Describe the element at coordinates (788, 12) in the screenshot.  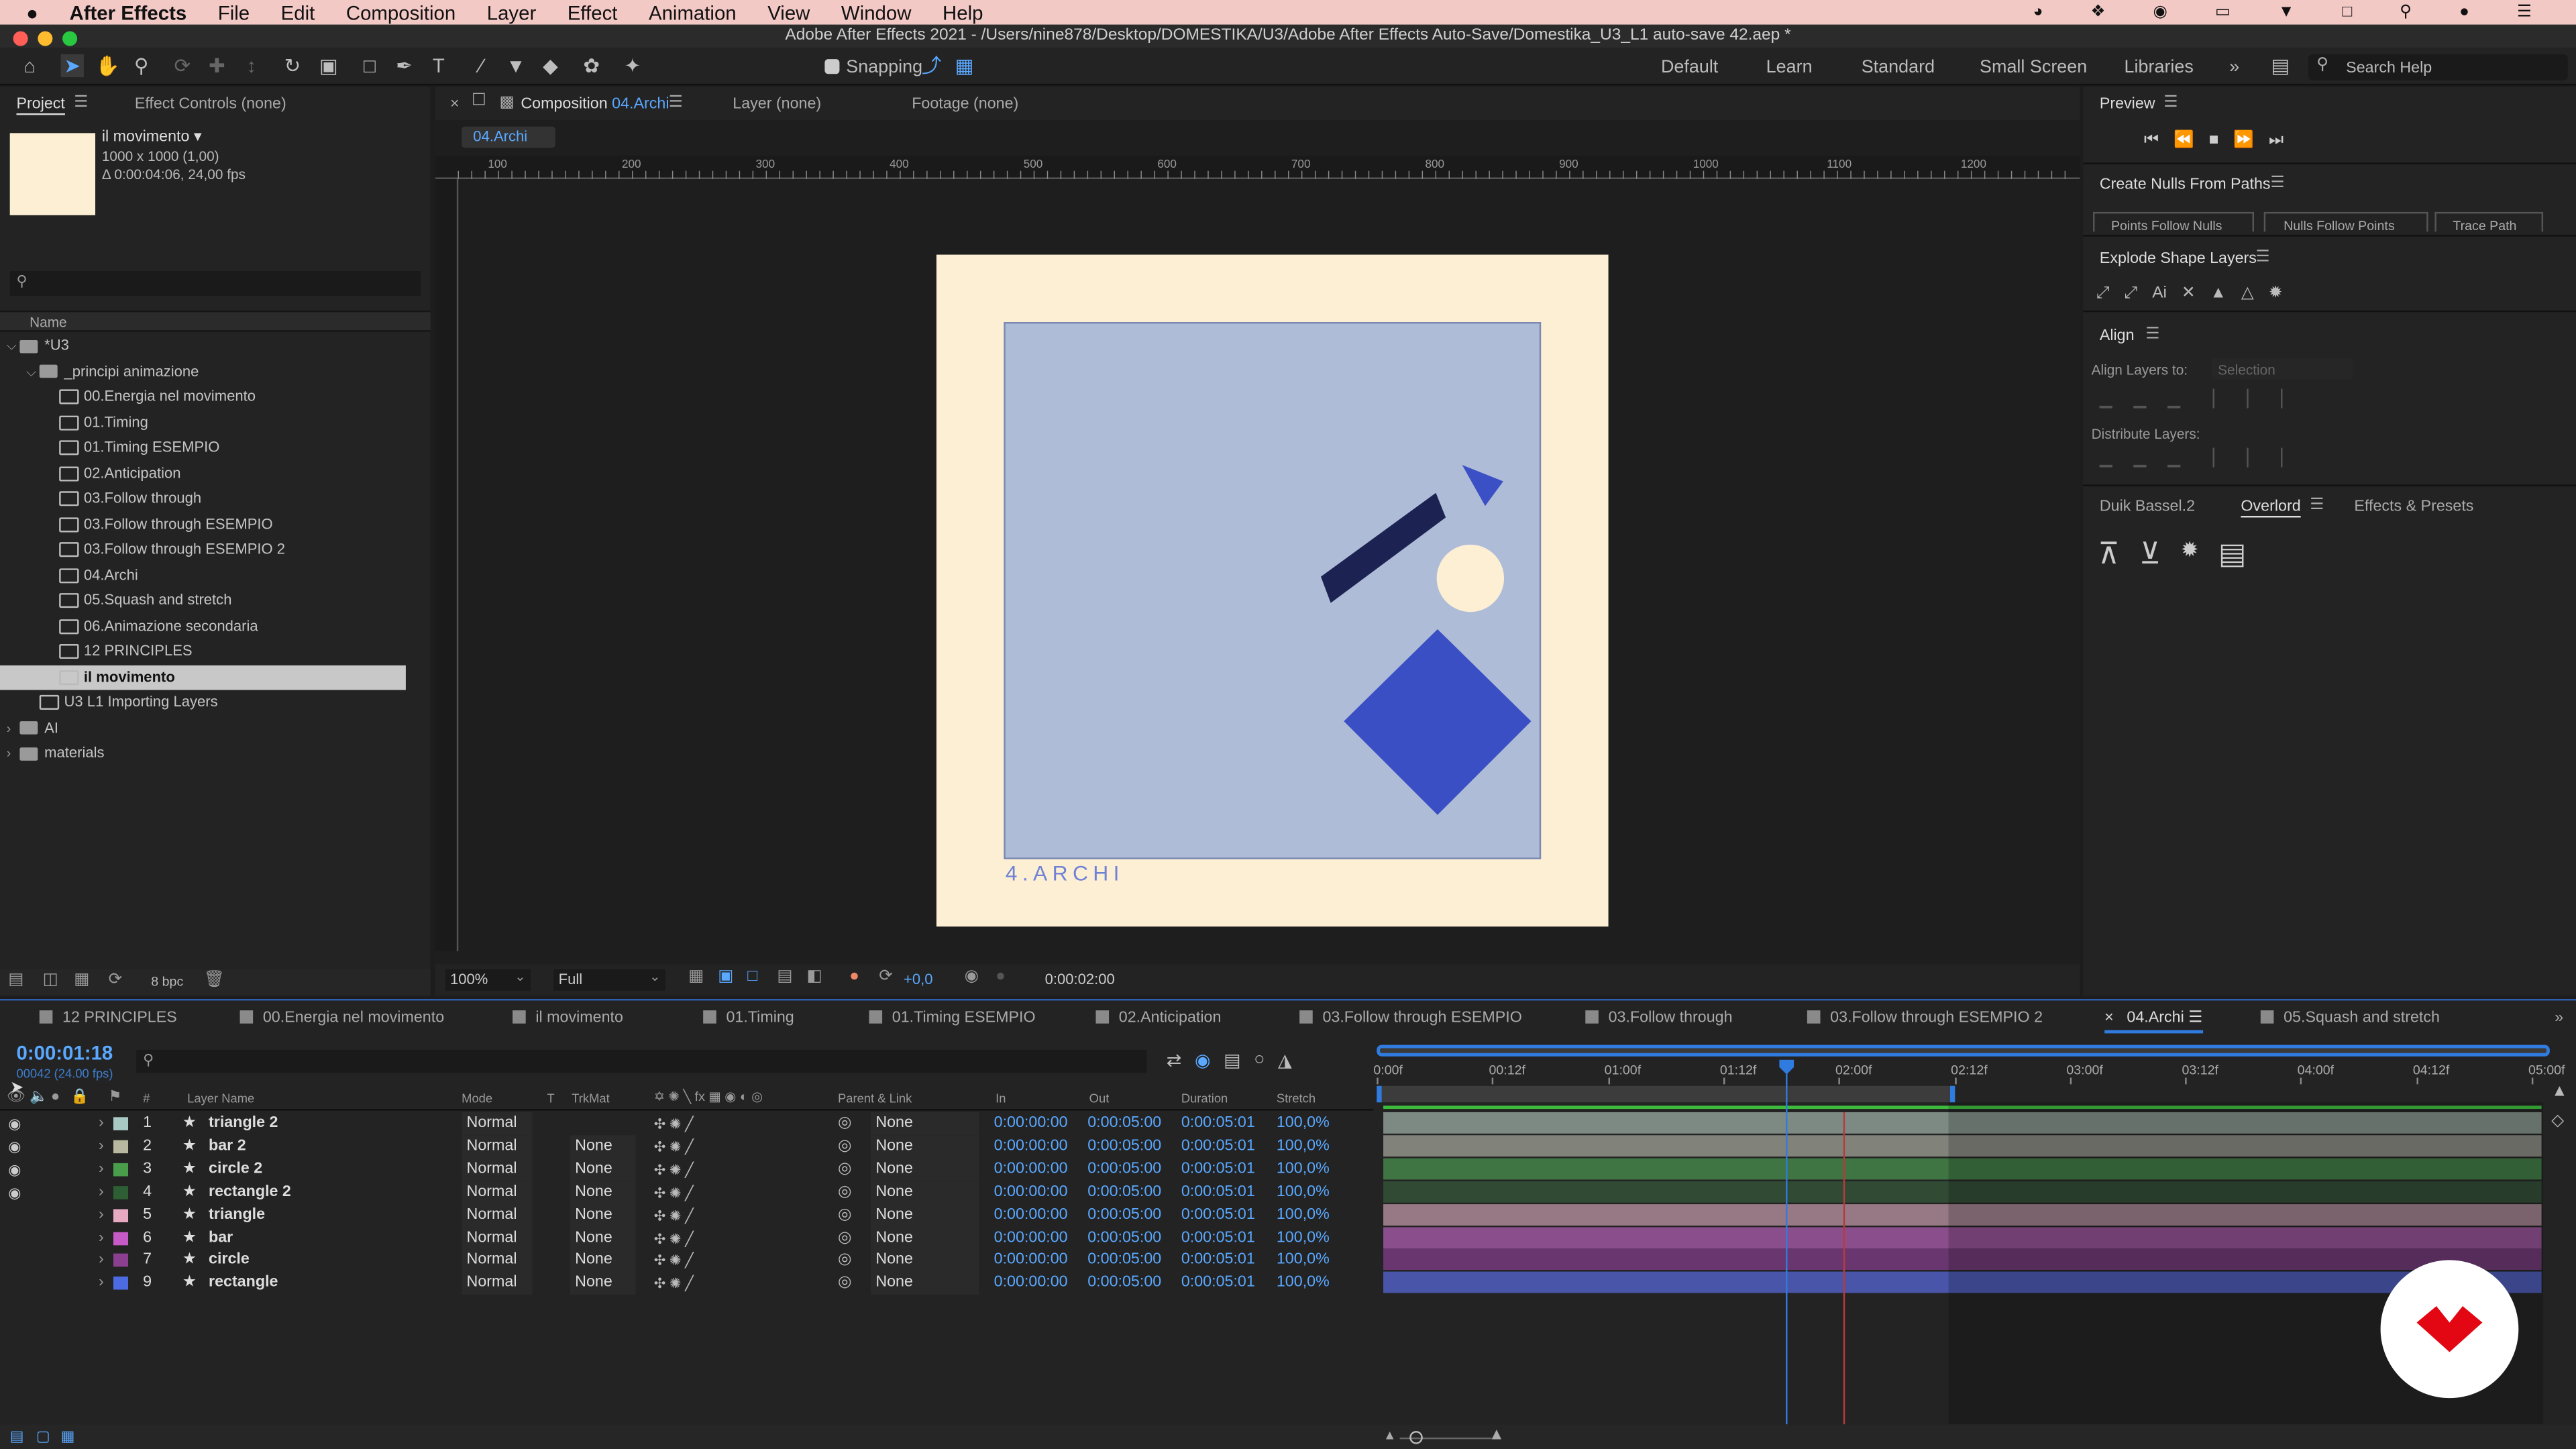
I see `menu-view: View` at that location.